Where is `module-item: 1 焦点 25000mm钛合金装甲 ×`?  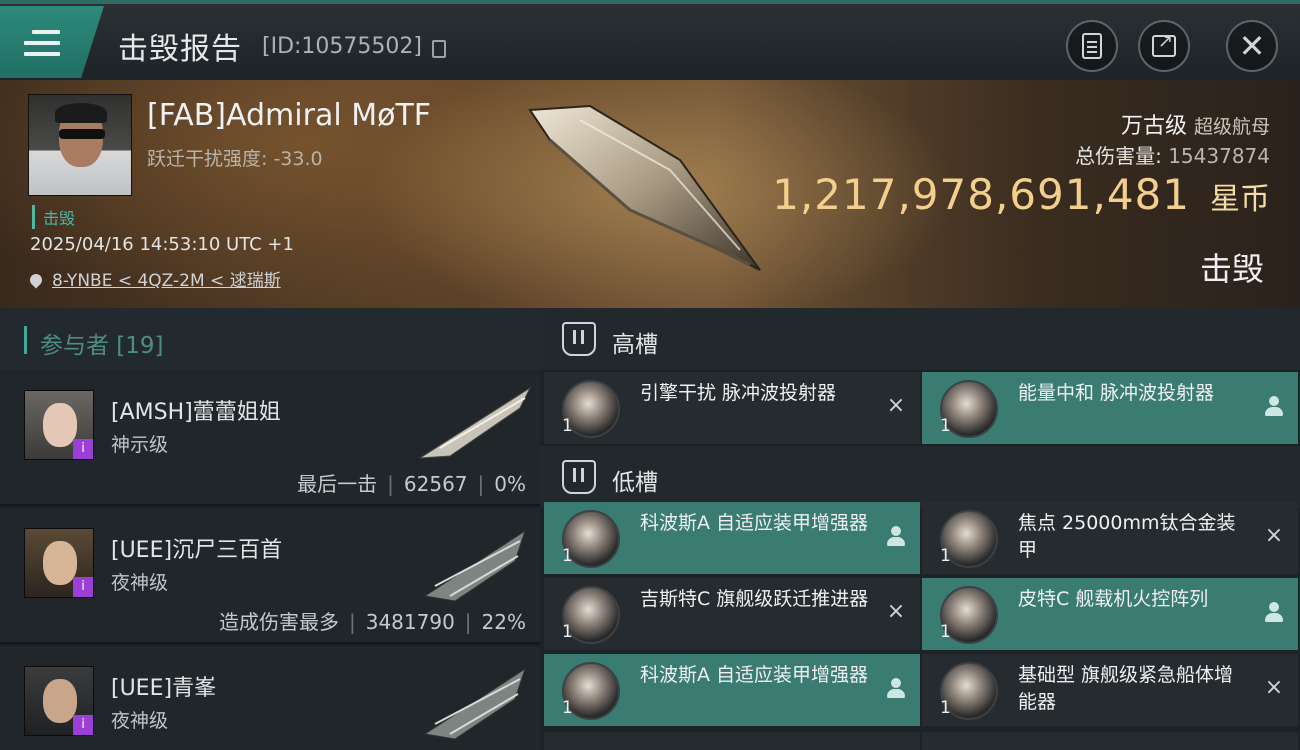
module-item: 1 焦点 25000mm钛合金装甲 × is located at coordinates (1110, 538).